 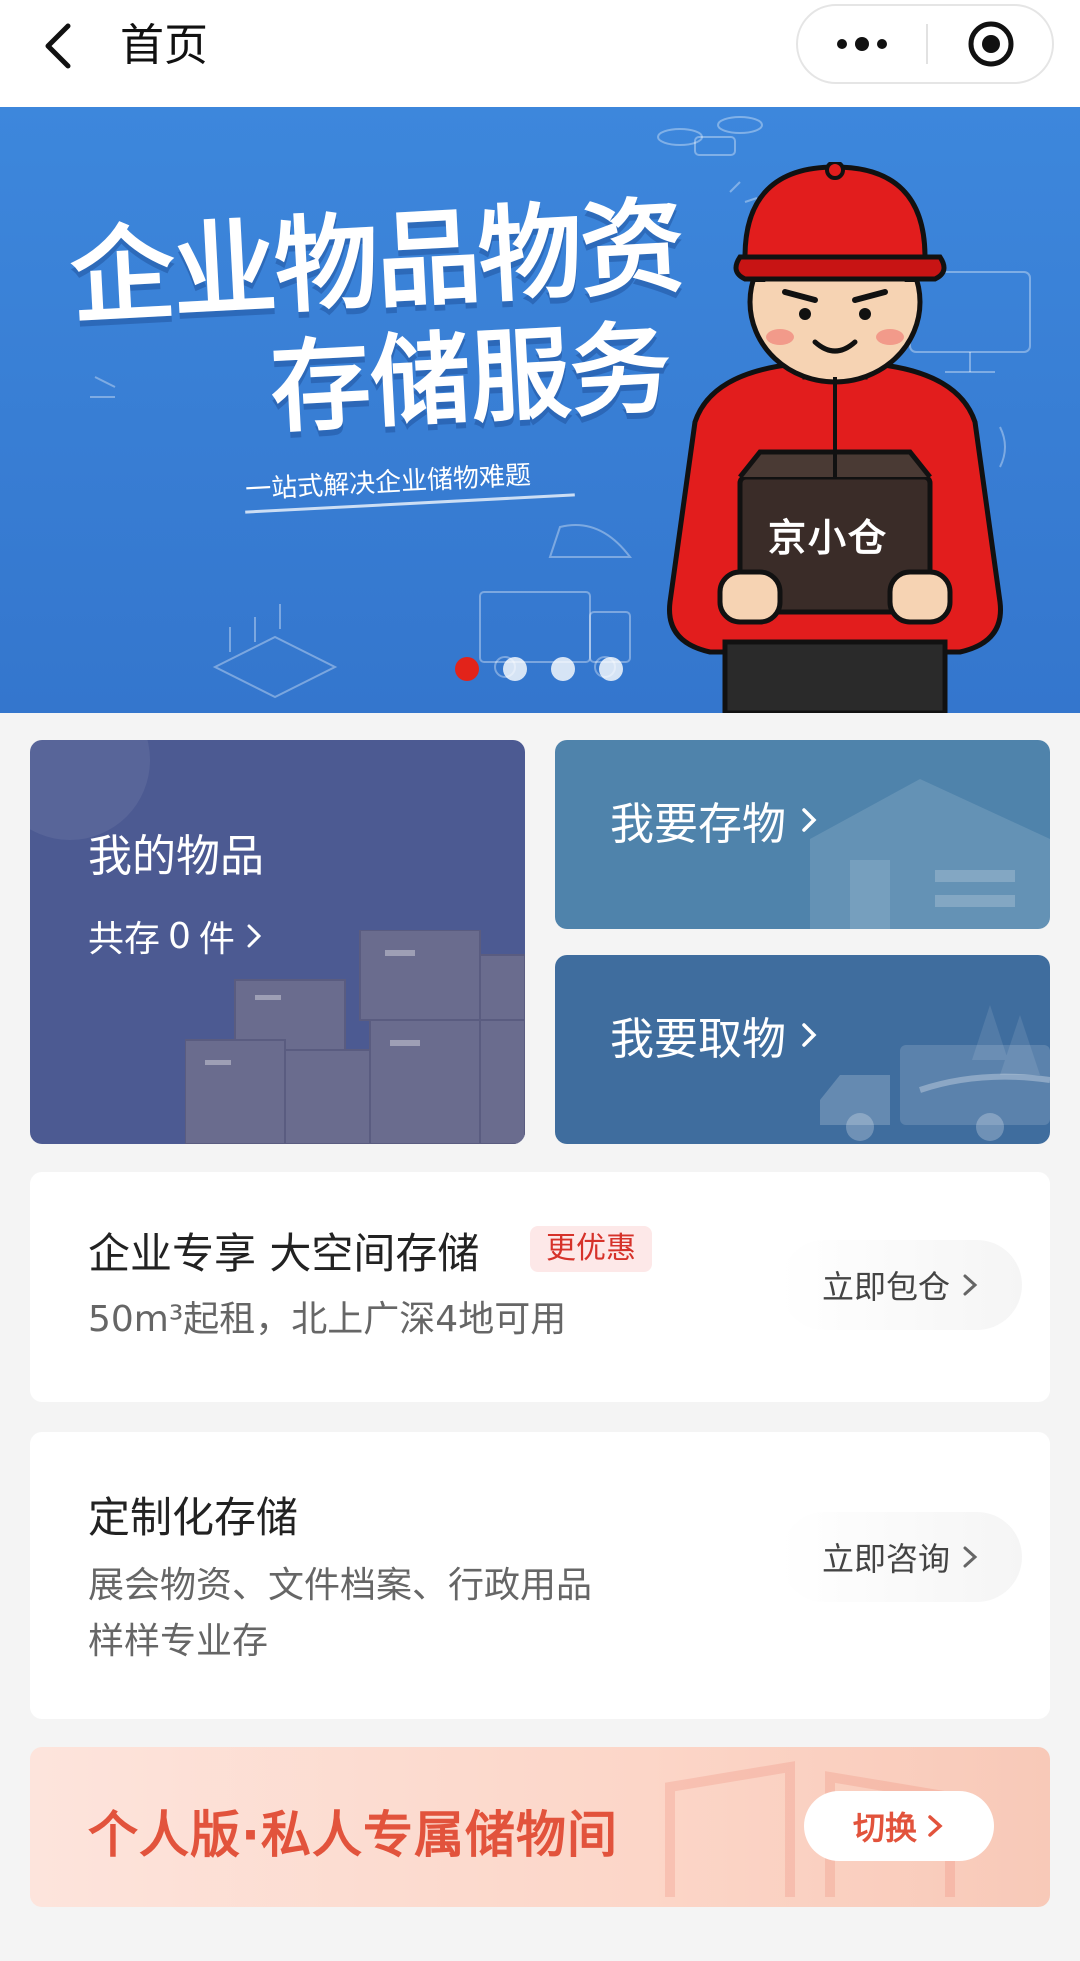 I want to click on top-nav-bar: 首页, so click(x=540, y=53).